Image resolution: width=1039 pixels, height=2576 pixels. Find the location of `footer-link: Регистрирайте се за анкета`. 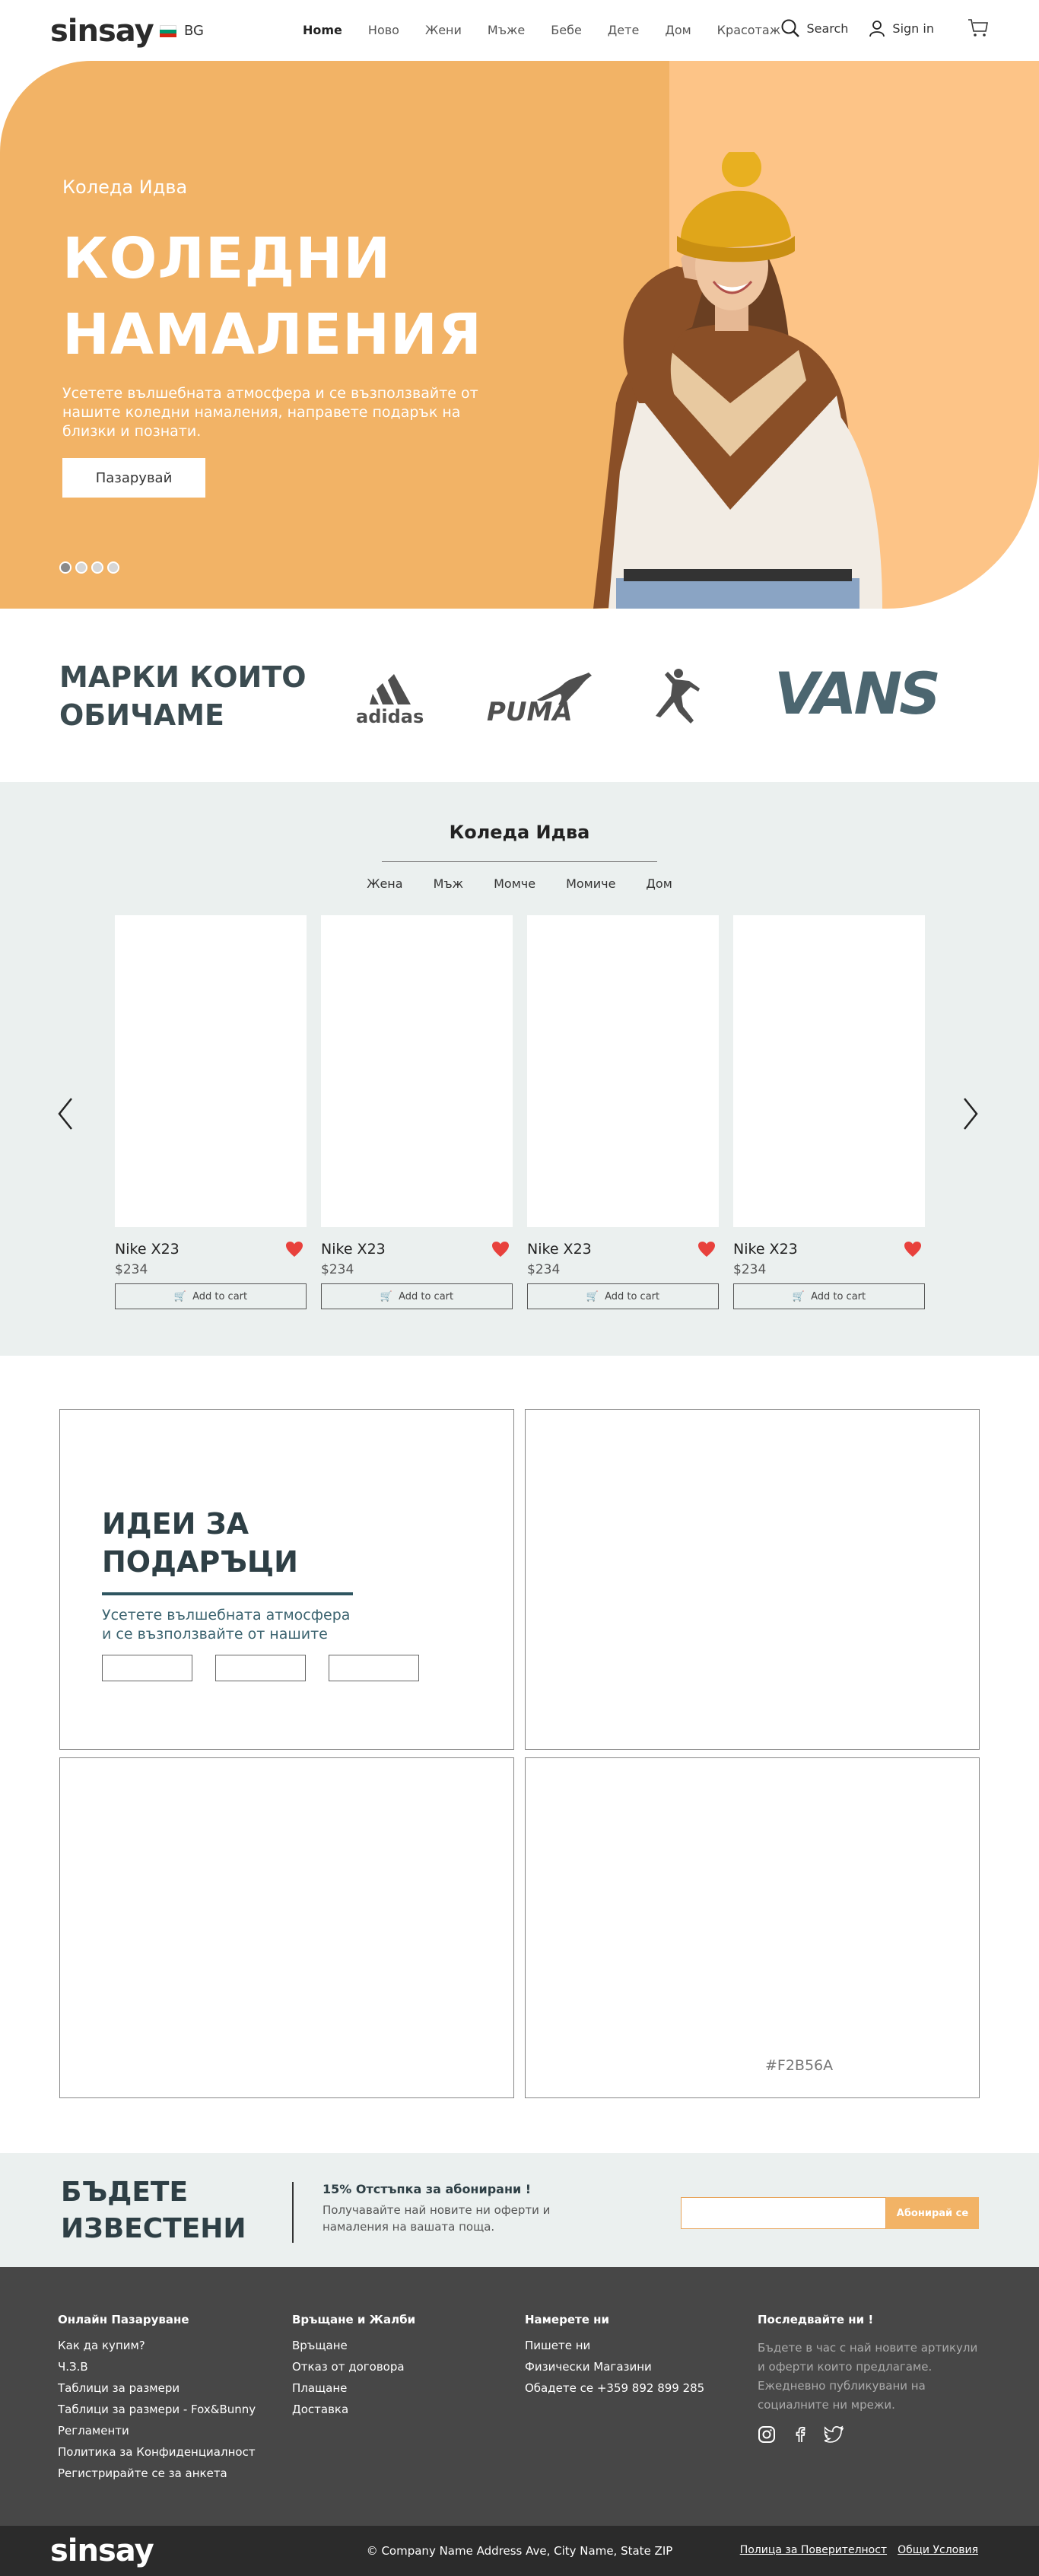

footer-link: Регистрирайте се за анкета is located at coordinates (172, 2473).